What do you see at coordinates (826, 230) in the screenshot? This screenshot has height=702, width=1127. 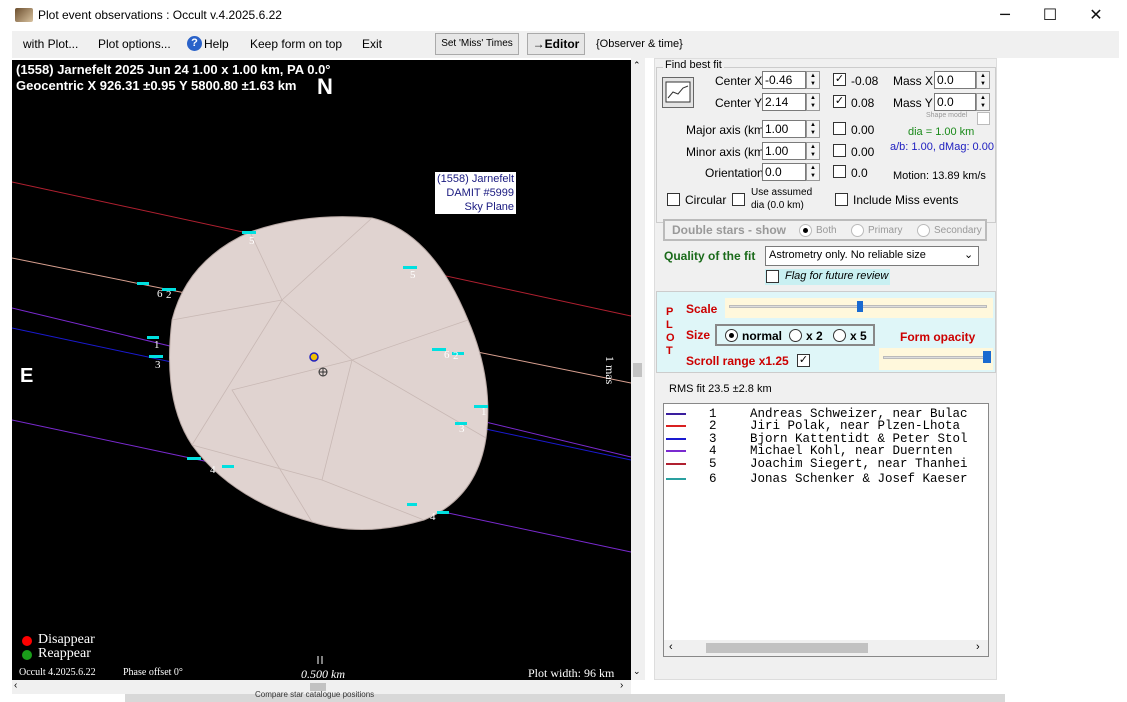 I see `double-stars-both-label: Both` at bounding box center [826, 230].